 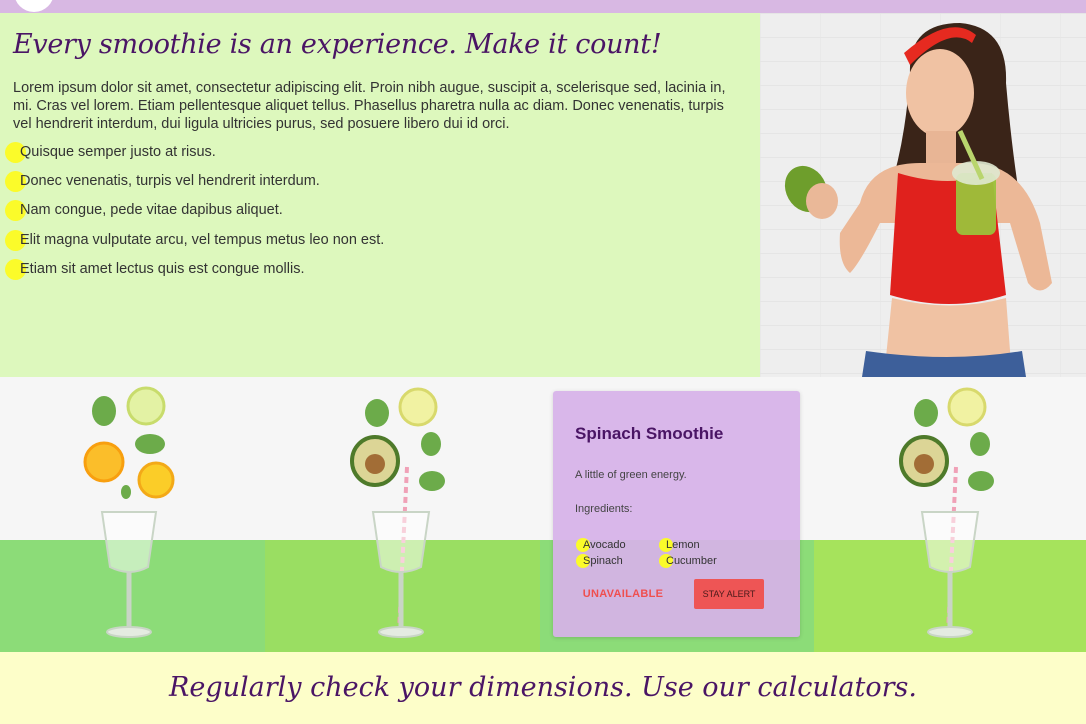 I want to click on lime-slice-shape, so click(x=146, y=406).